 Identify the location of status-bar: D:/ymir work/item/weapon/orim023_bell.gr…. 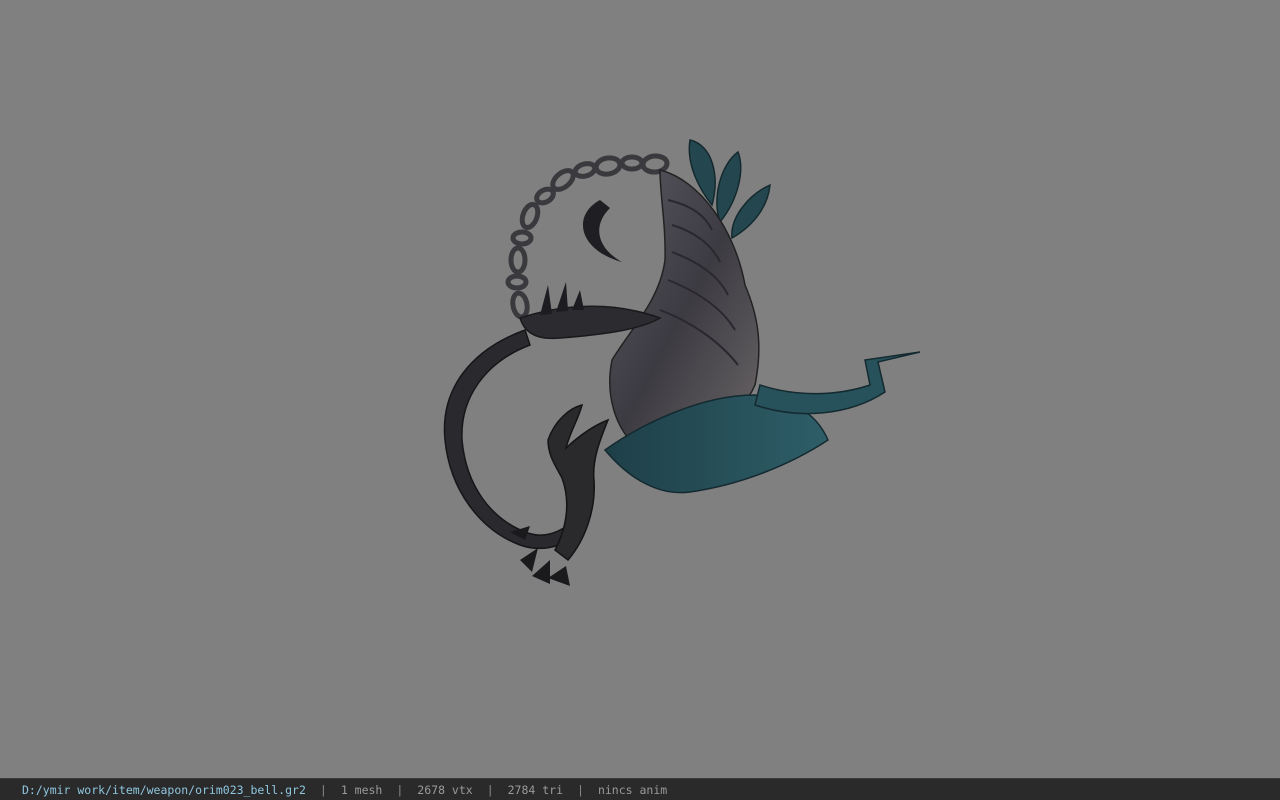
(640, 789).